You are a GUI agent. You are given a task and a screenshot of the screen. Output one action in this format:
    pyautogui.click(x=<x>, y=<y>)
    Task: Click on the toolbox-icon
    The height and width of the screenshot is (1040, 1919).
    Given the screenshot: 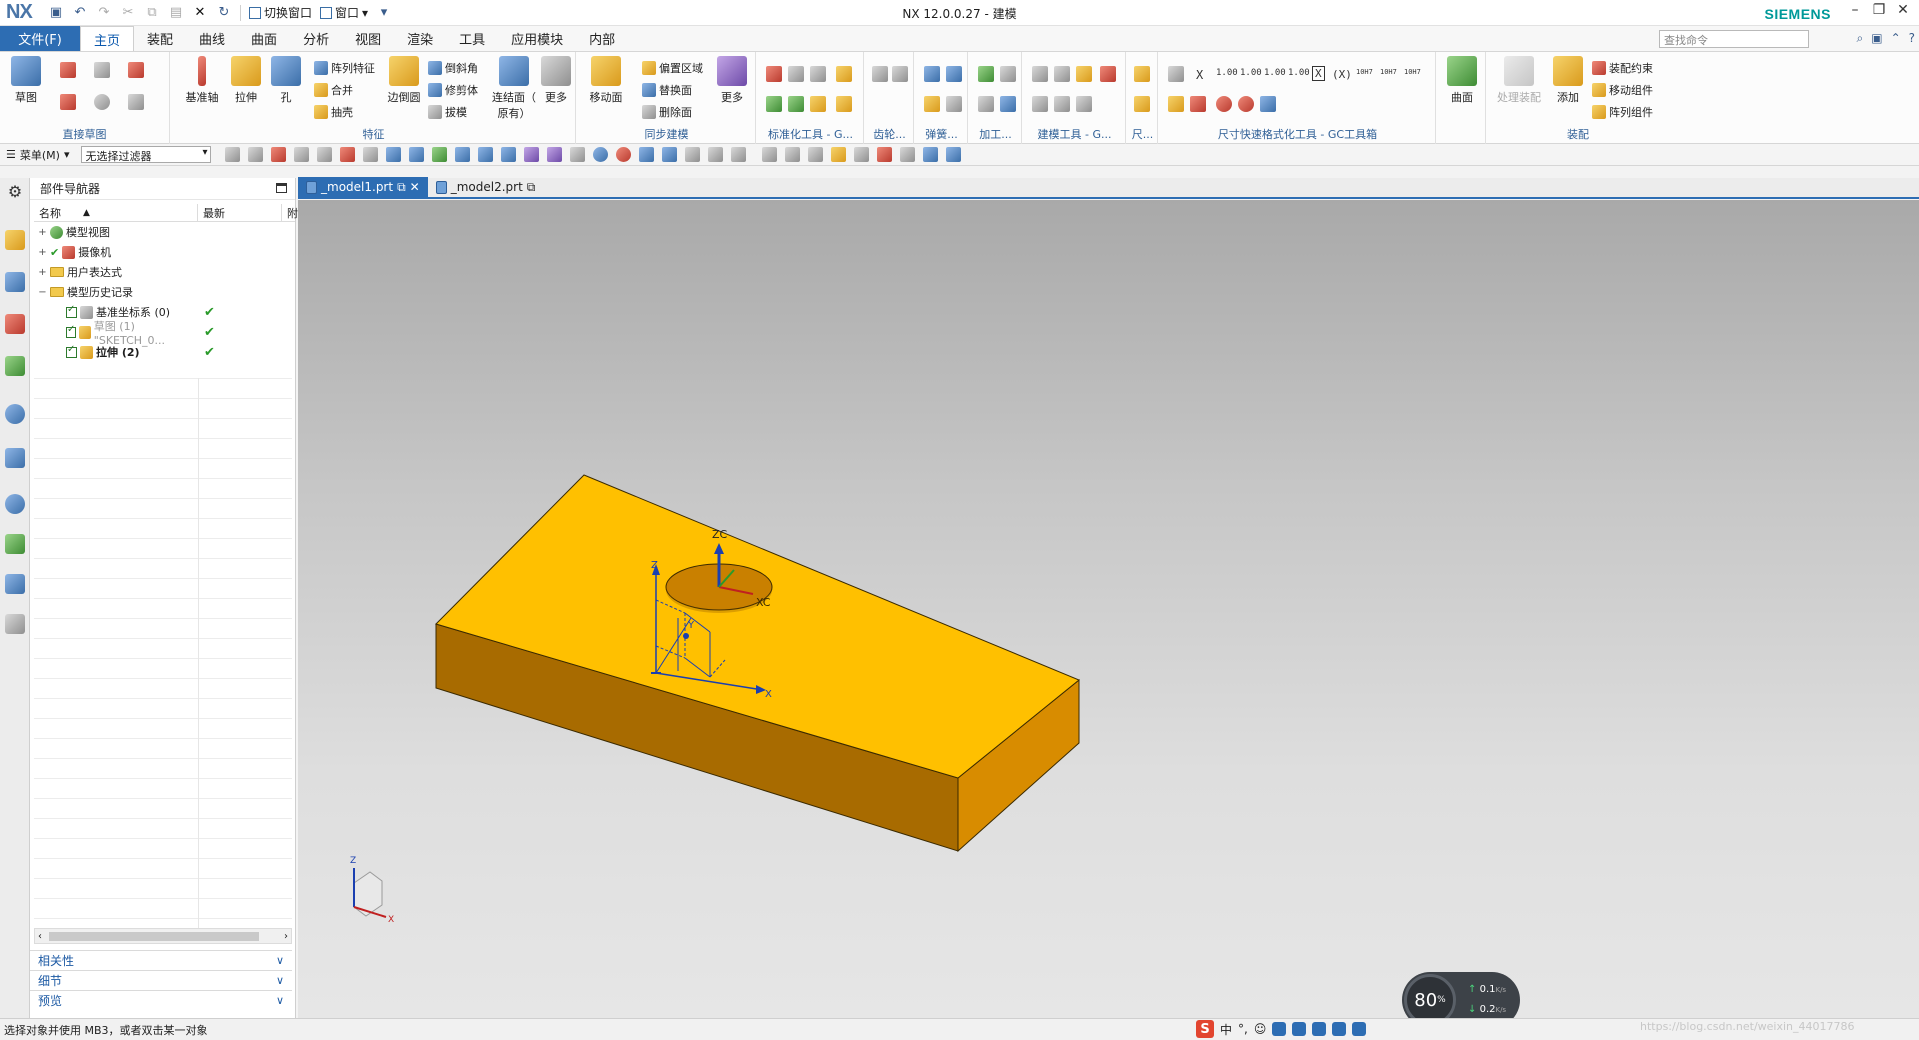 What is the action you would take?
    pyautogui.click(x=1319, y=1029)
    